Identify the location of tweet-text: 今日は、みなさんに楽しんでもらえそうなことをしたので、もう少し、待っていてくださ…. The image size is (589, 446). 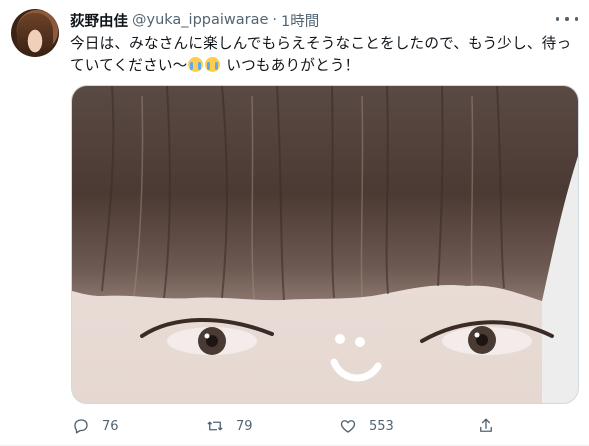
(324, 55).